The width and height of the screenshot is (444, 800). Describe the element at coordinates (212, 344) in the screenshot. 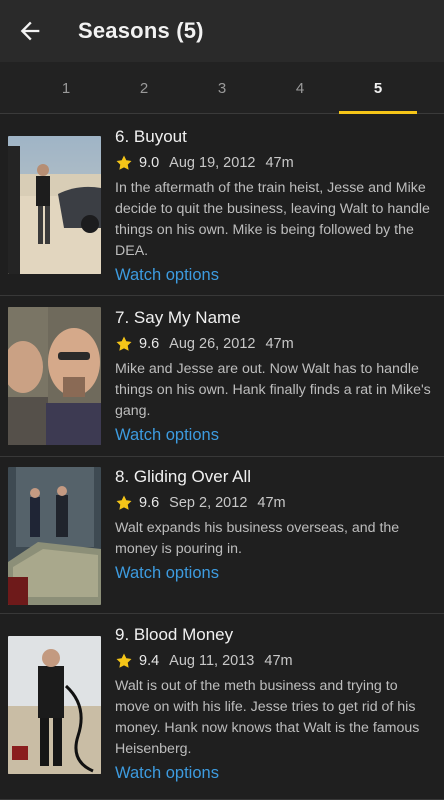

I see `episode-air-date: Aug 26, 2012` at that location.